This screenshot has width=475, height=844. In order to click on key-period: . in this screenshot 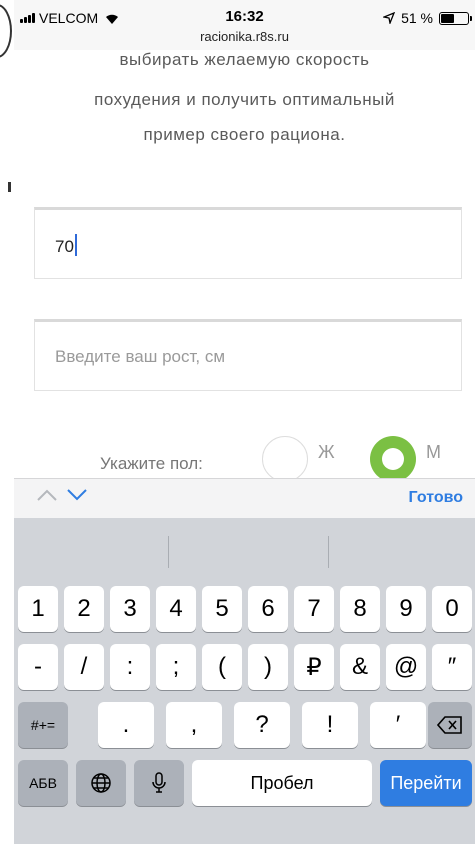, I will do `click(126, 725)`.